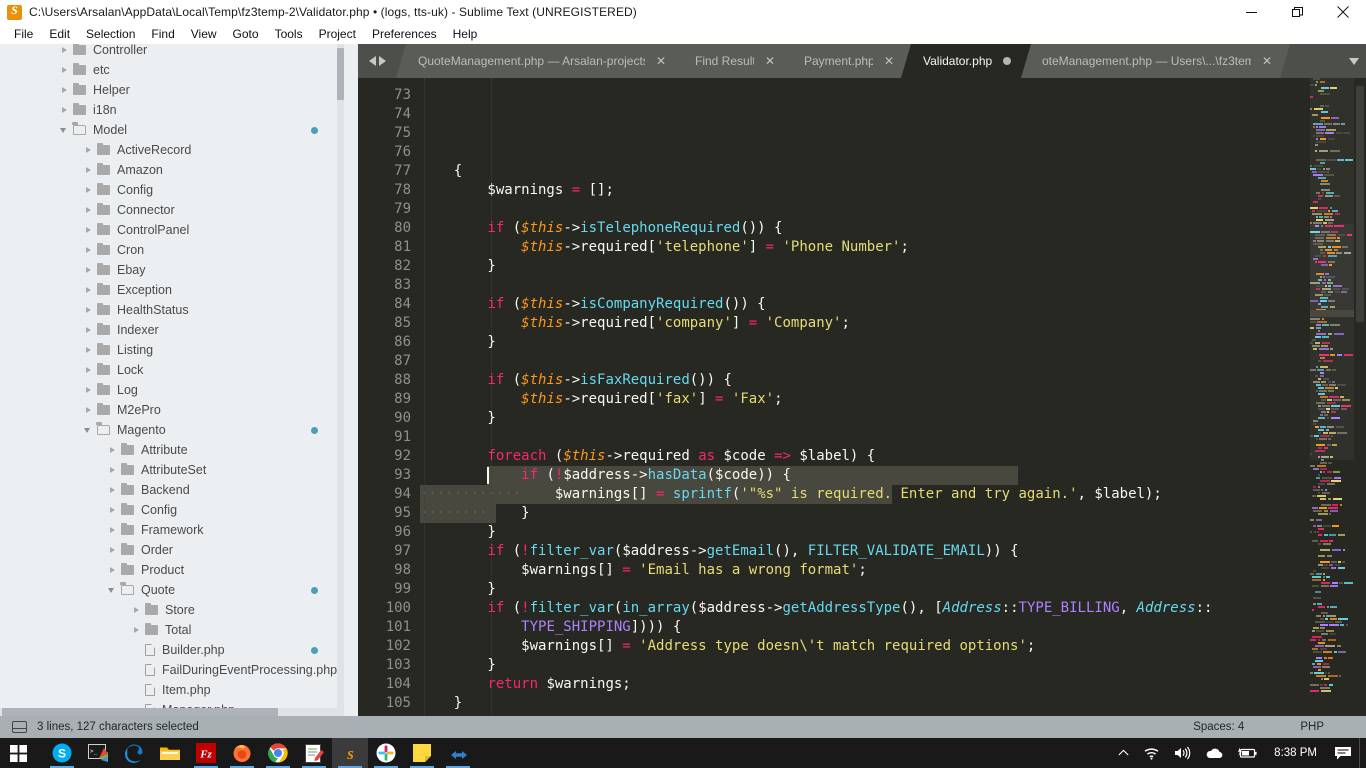  Describe the element at coordinates (865, 380) in the screenshot. I see `code-line: if ($this->isFaxRequired()) {` at that location.